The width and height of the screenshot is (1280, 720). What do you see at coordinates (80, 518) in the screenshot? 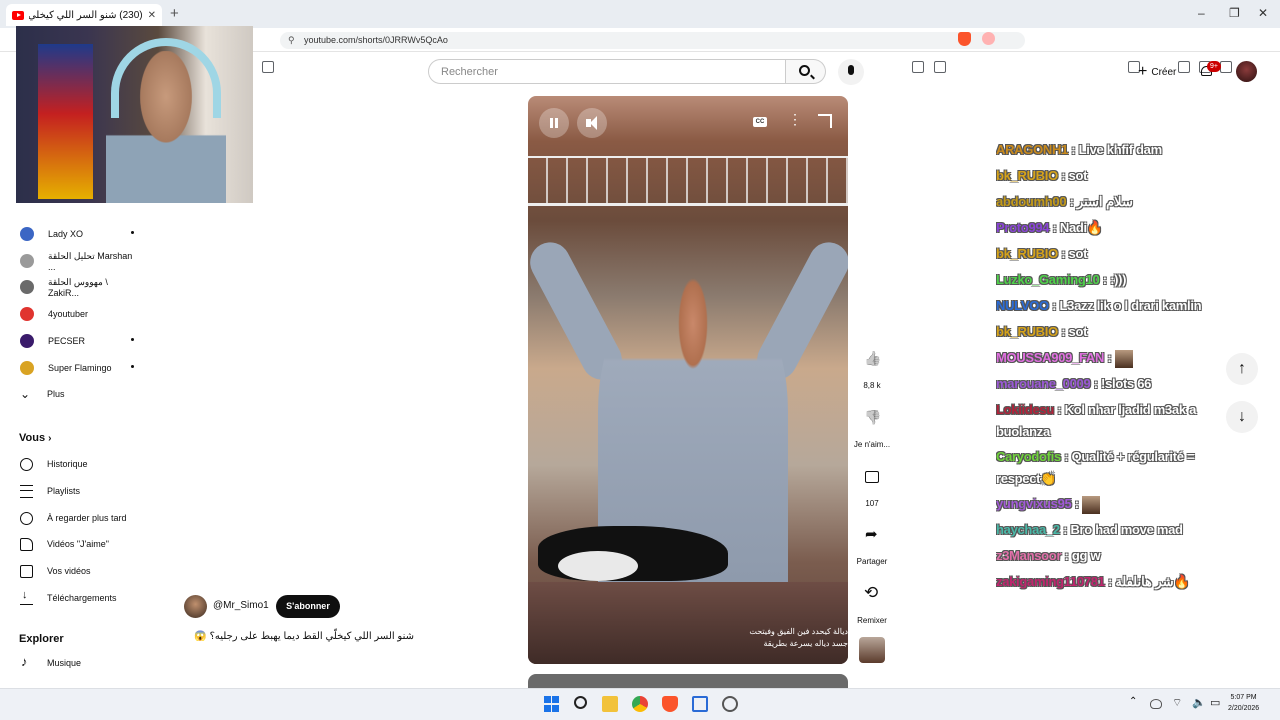
I see `sidebar-item-watch-later: À regarder plus tard` at bounding box center [80, 518].